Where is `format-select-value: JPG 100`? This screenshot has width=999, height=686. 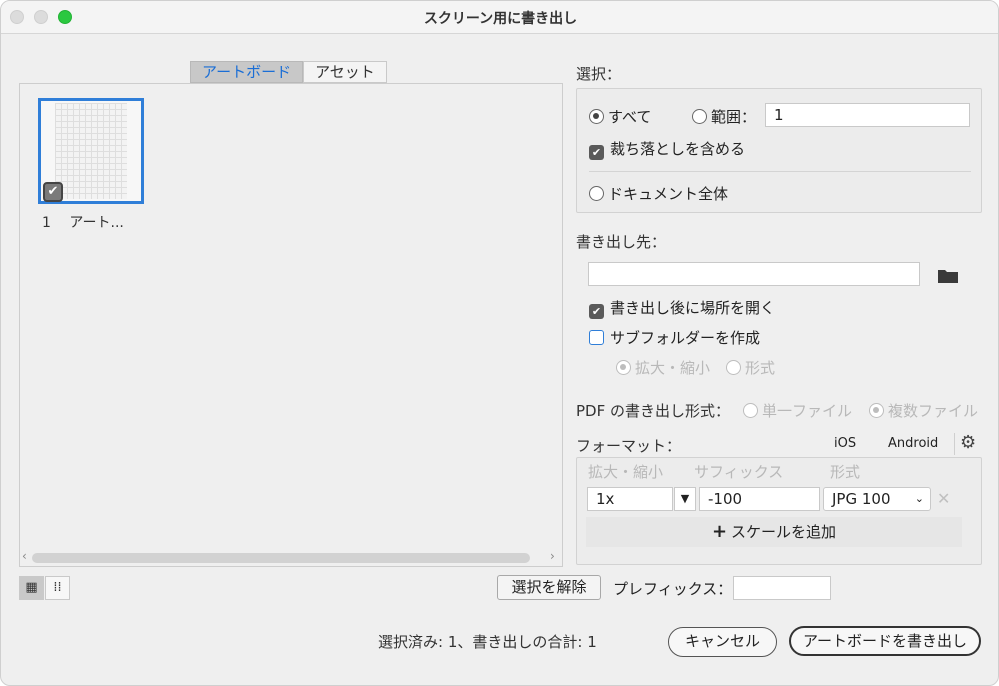
format-select-value: JPG 100 is located at coordinates (861, 499).